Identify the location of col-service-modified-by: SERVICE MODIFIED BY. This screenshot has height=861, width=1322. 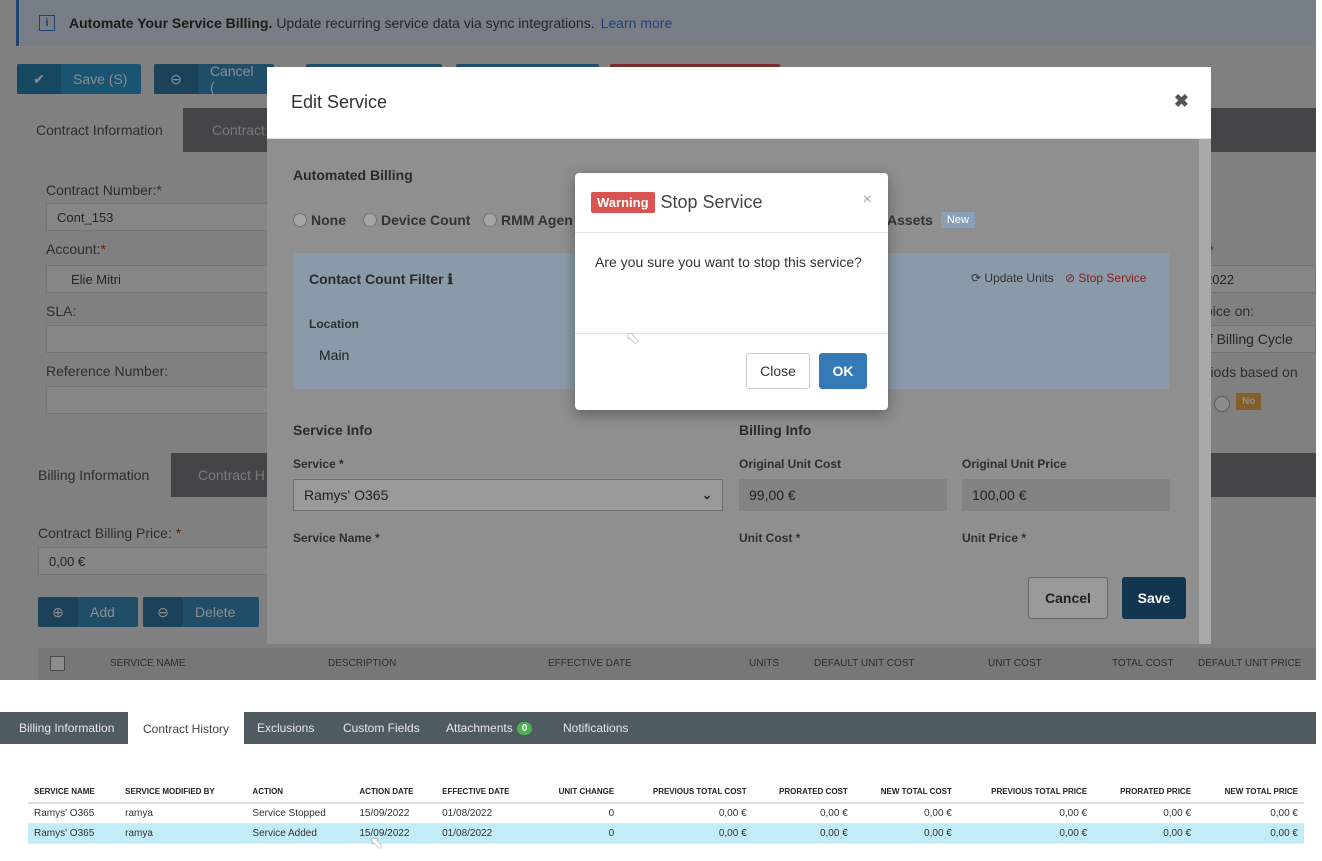
(183, 792).